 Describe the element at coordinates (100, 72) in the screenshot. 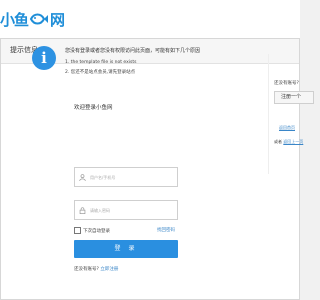

I see `reason-item: 2. 您还不是站点会员,请先登录站点` at that location.